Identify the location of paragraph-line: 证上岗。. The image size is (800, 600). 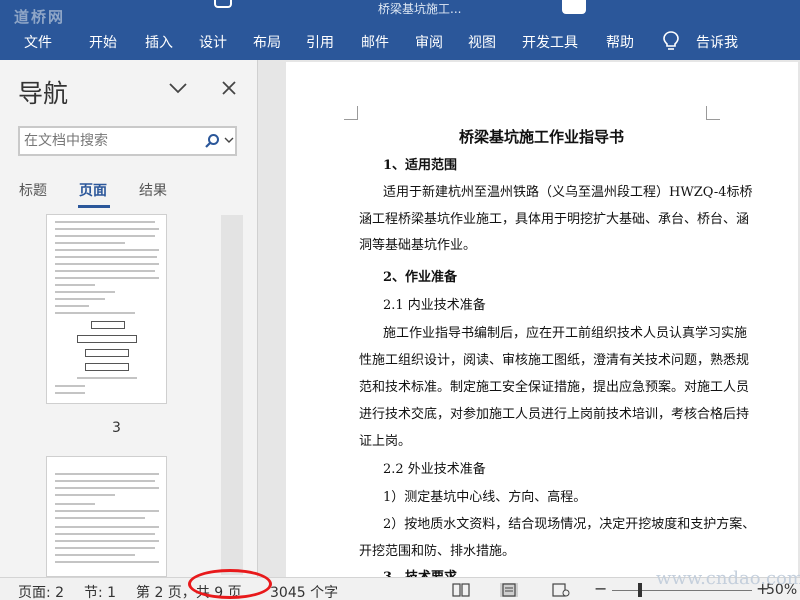
(385, 441).